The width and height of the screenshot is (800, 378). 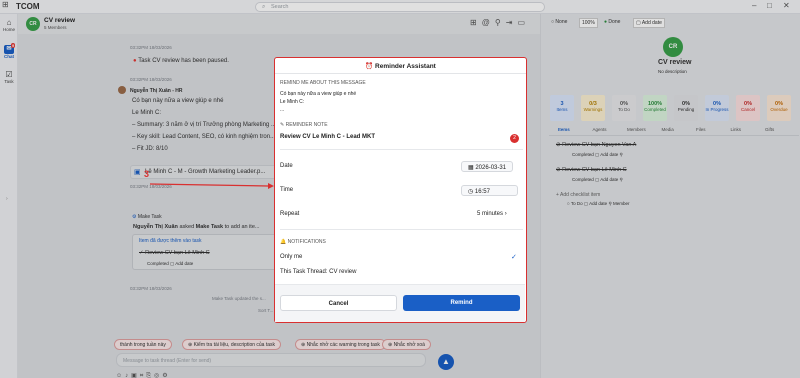 I want to click on dialog-header: ⏰ Reminder Assistant, so click(x=400, y=66).